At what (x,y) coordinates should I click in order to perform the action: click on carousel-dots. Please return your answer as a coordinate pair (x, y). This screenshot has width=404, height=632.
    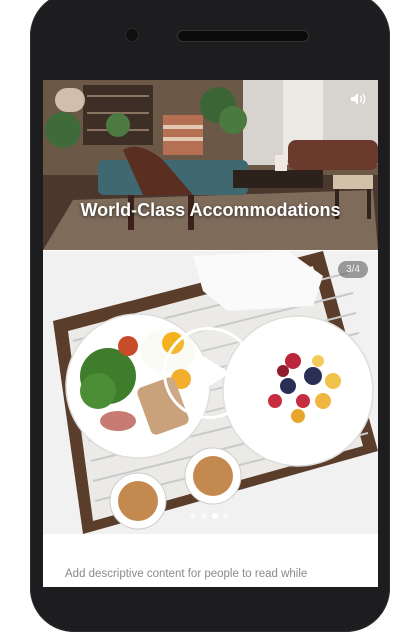
    Looking at the image, I should click on (215, 517).